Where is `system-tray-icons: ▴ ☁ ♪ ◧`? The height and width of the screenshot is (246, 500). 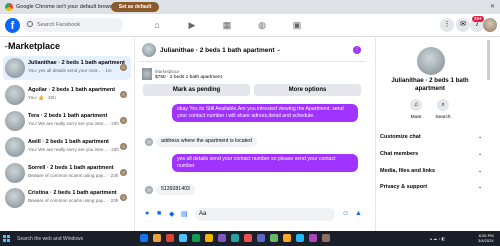
system-tray-icons: ▴ ☁ ♪ ◧ is located at coordinates (437, 238).